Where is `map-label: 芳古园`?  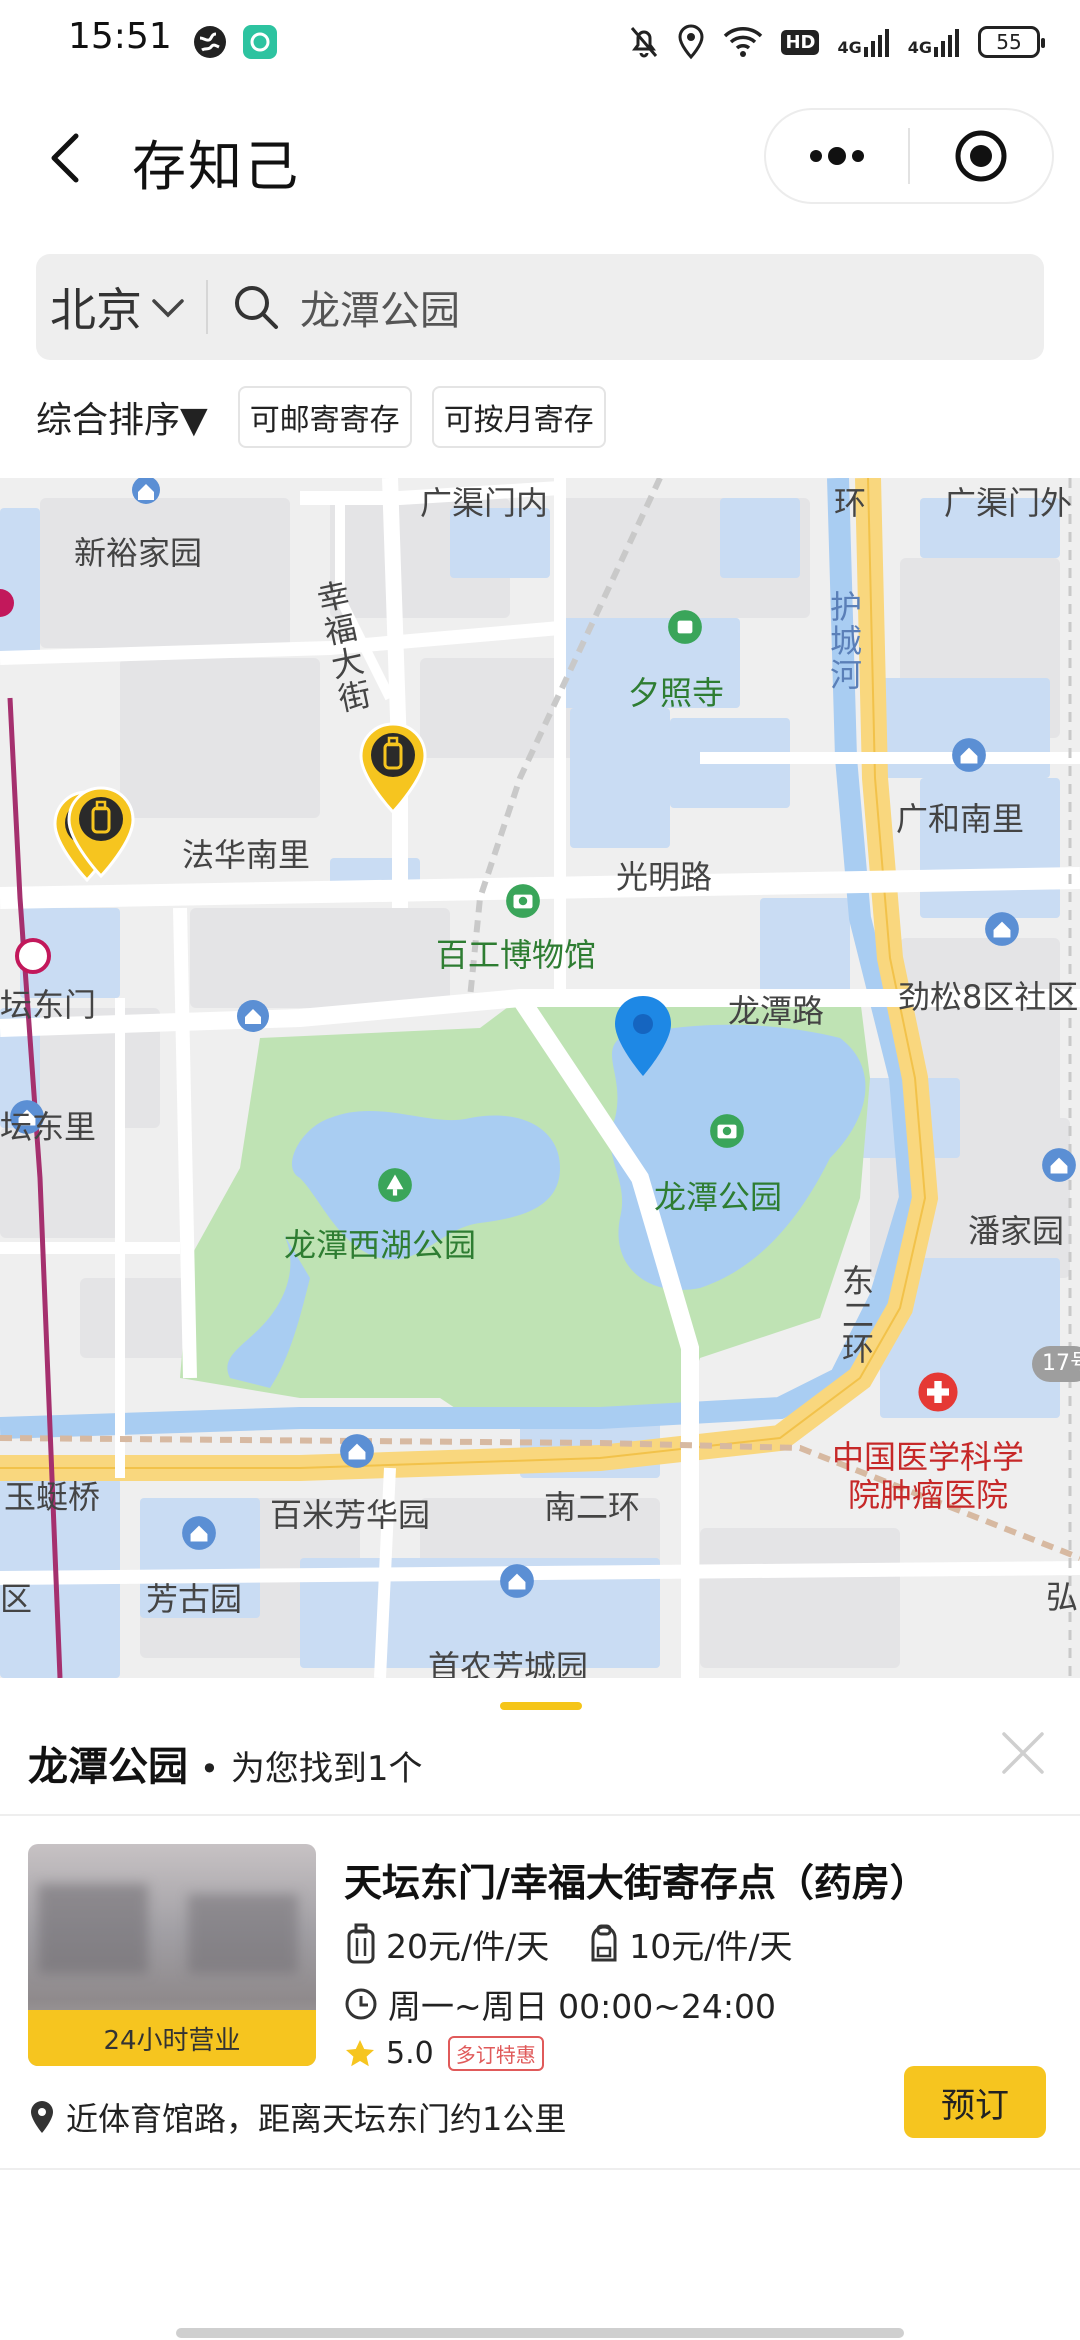
map-label: 芳古园 is located at coordinates (194, 1599).